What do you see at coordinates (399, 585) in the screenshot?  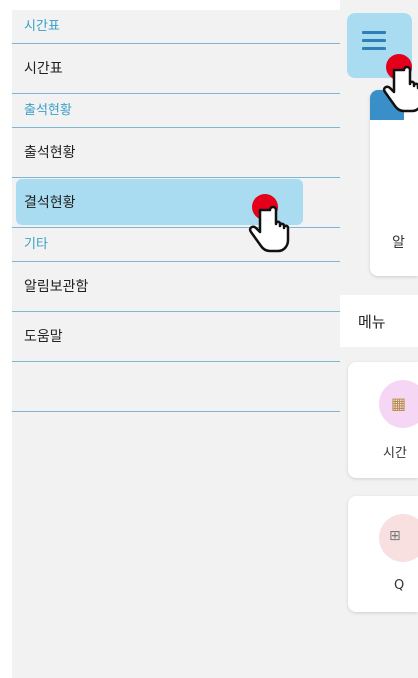 I see `menu-card-qr-label: Q` at bounding box center [399, 585].